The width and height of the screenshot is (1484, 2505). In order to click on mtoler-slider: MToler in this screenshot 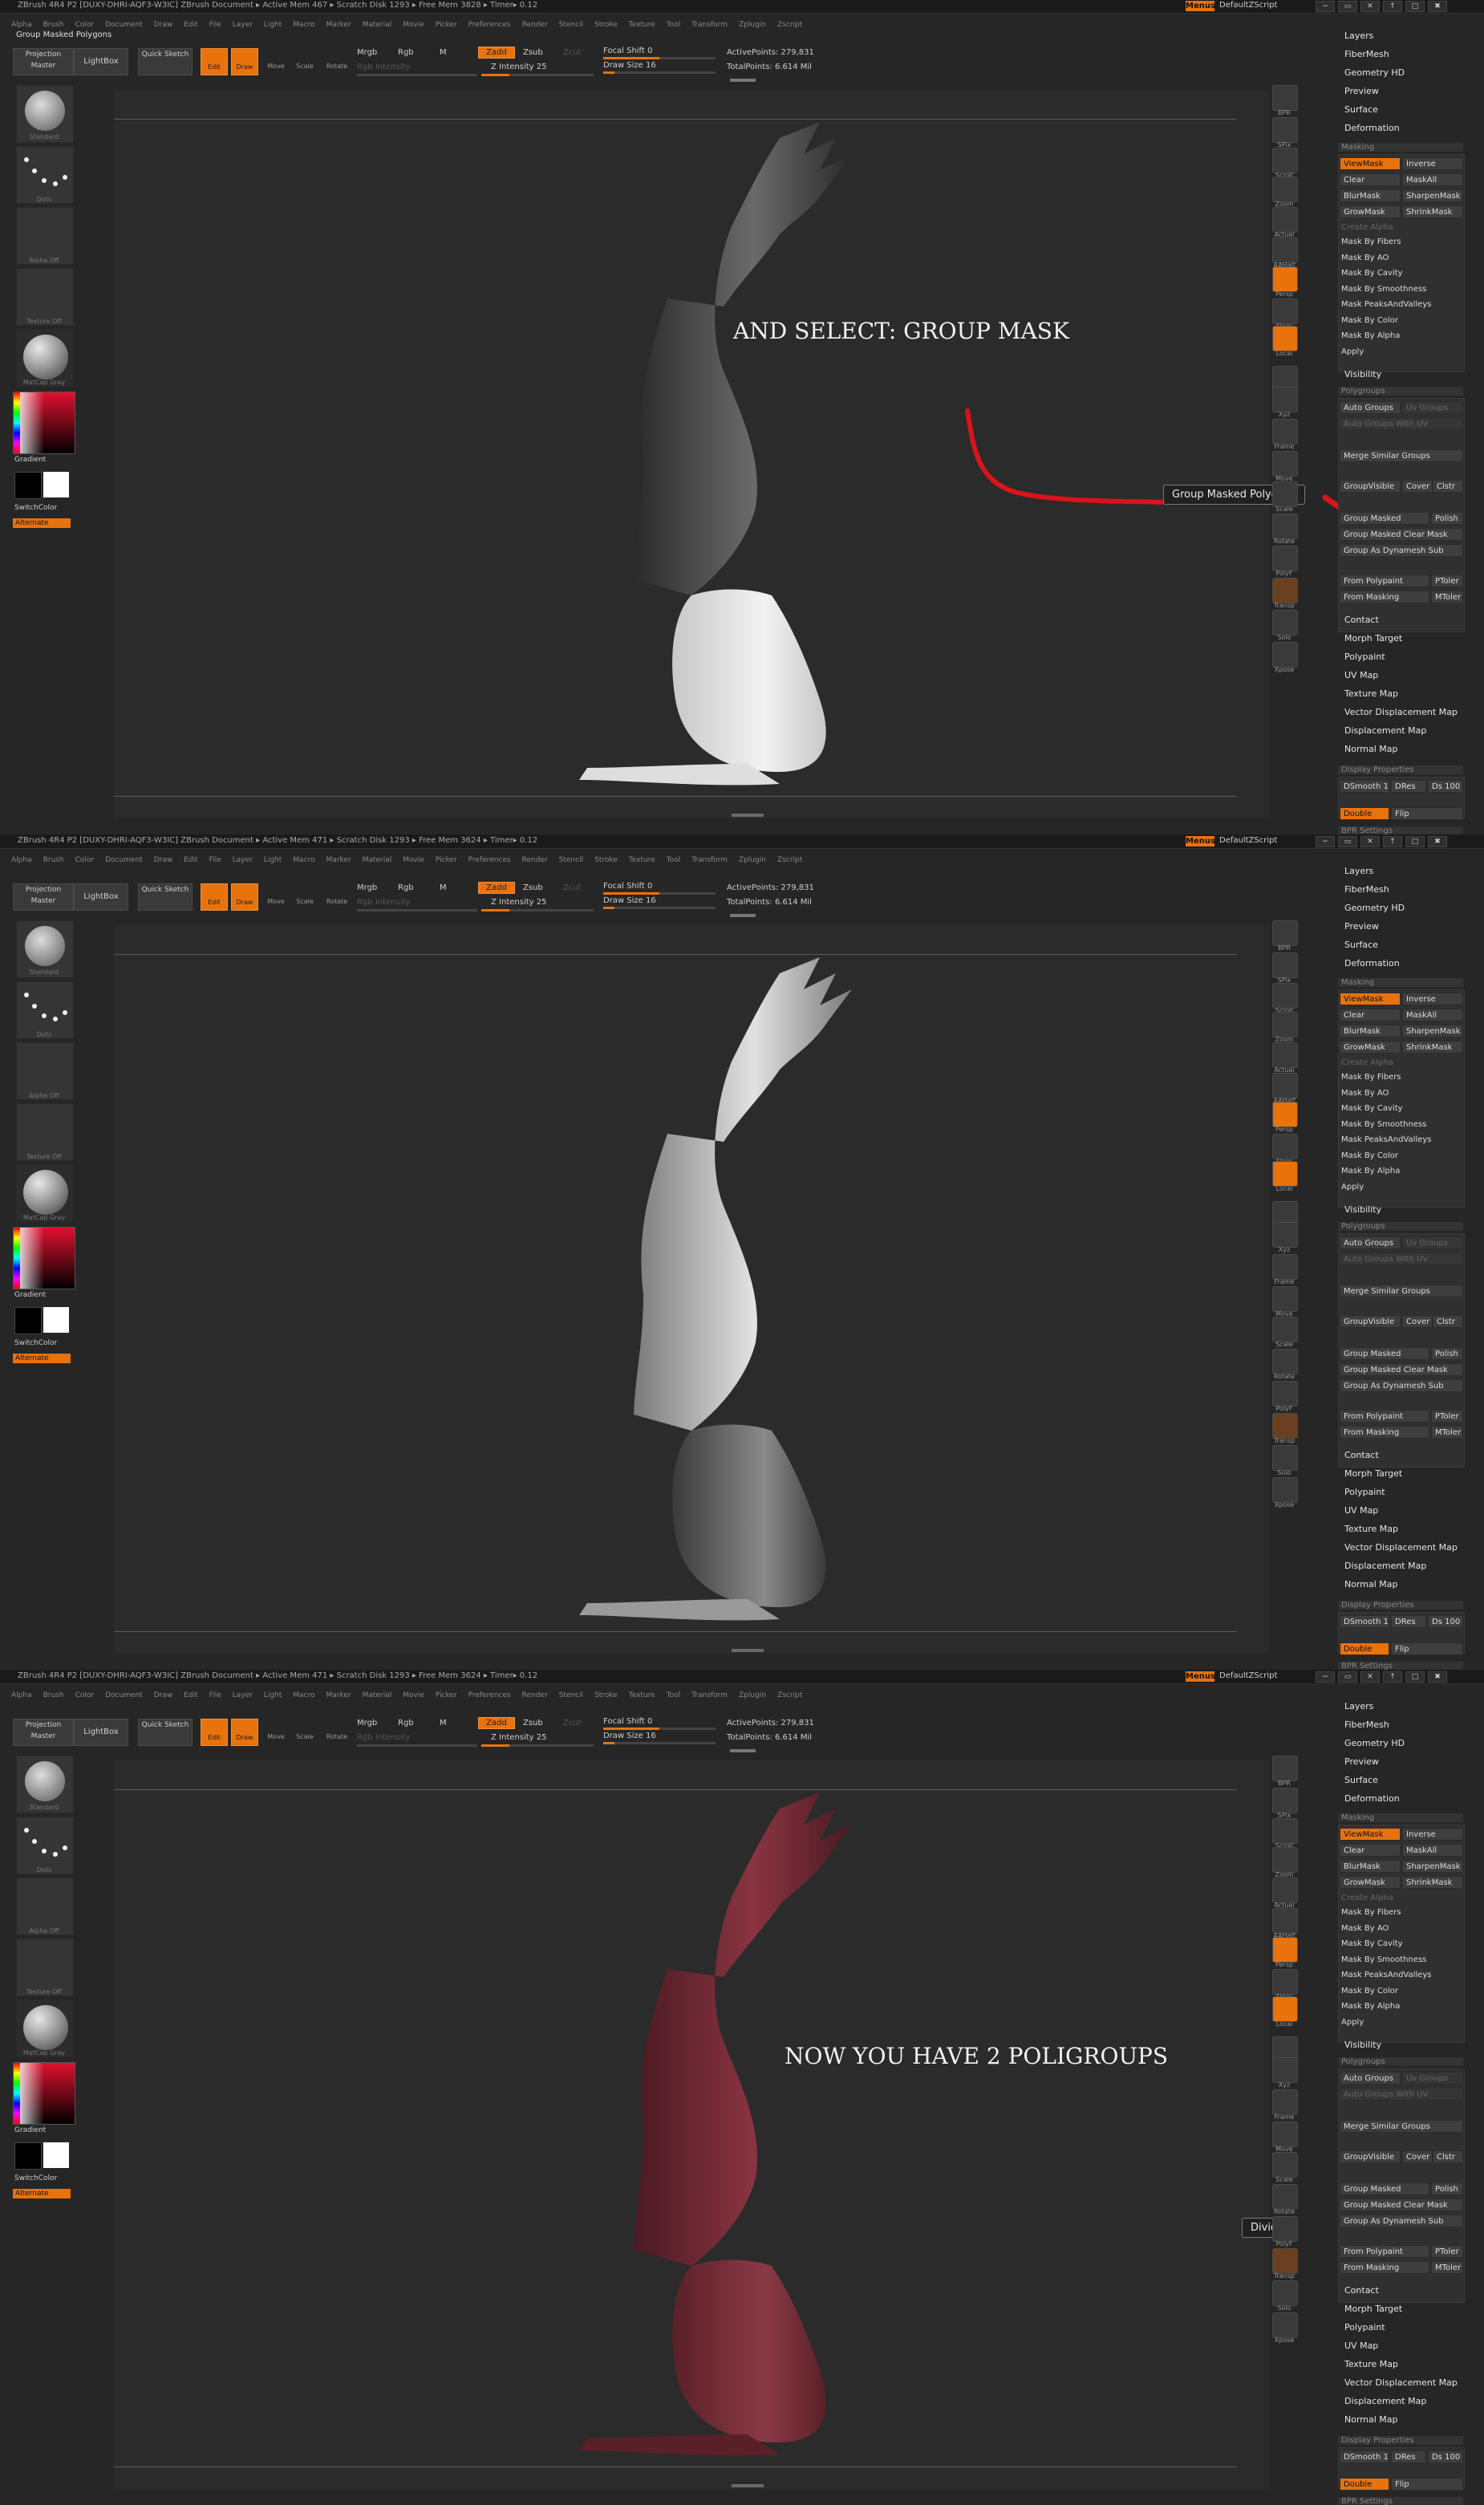, I will do `click(1447, 1432)`.